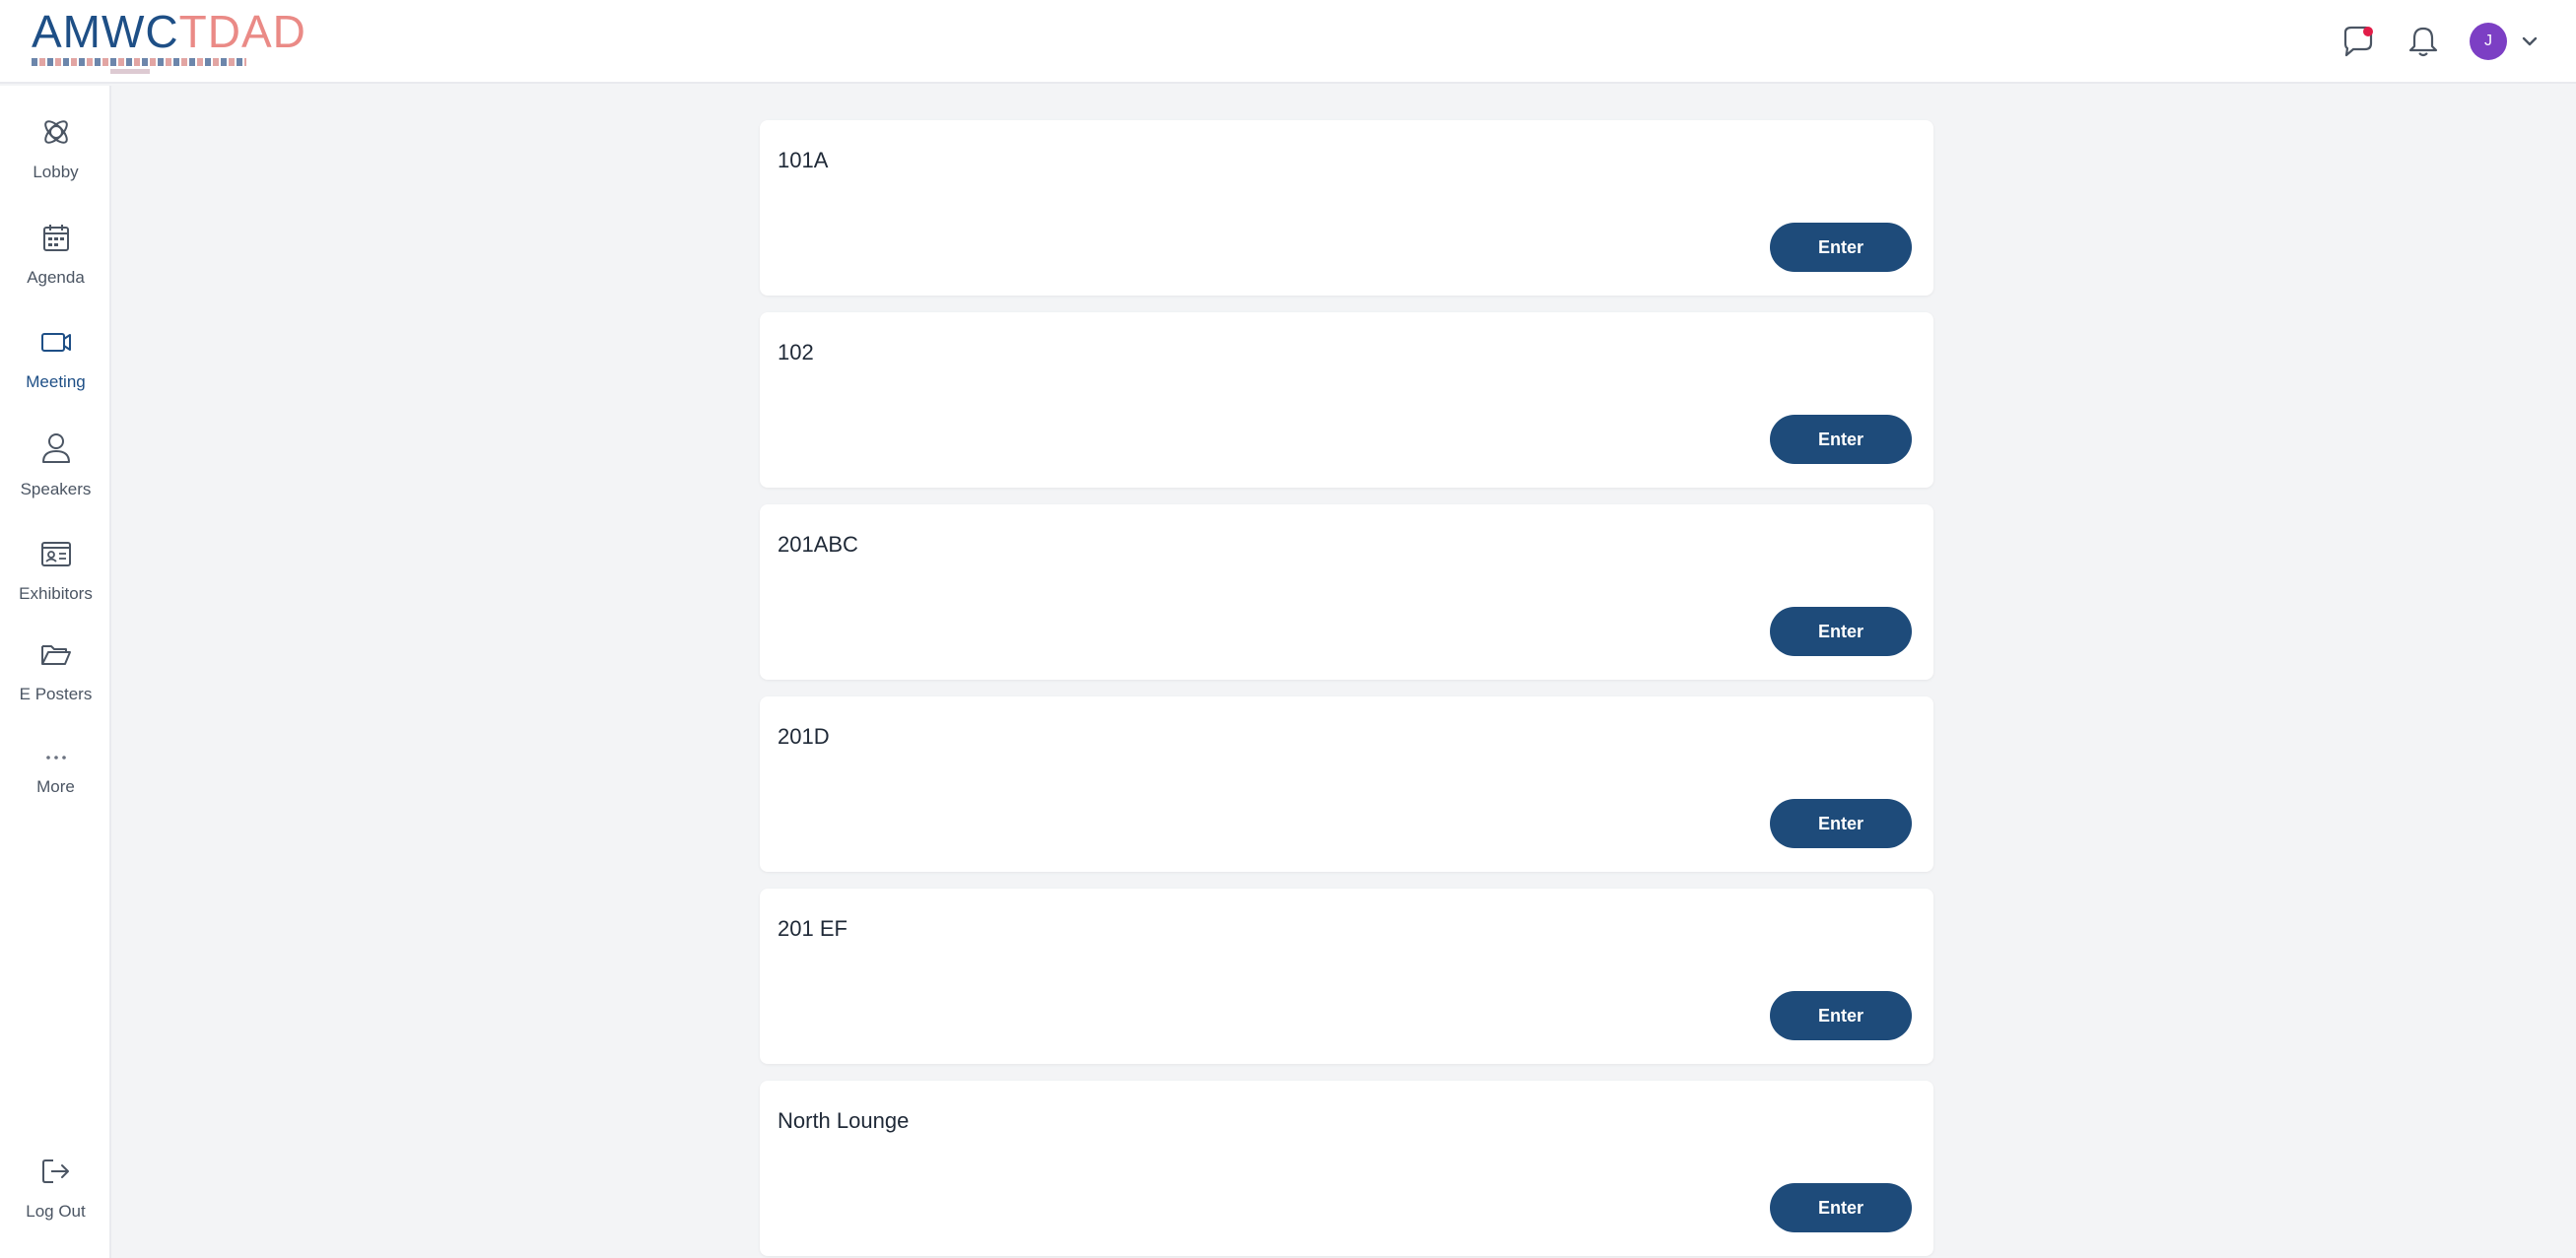 This screenshot has width=2576, height=1258. Describe the element at coordinates (796, 352) in the screenshot. I see `room-name: 102` at that location.